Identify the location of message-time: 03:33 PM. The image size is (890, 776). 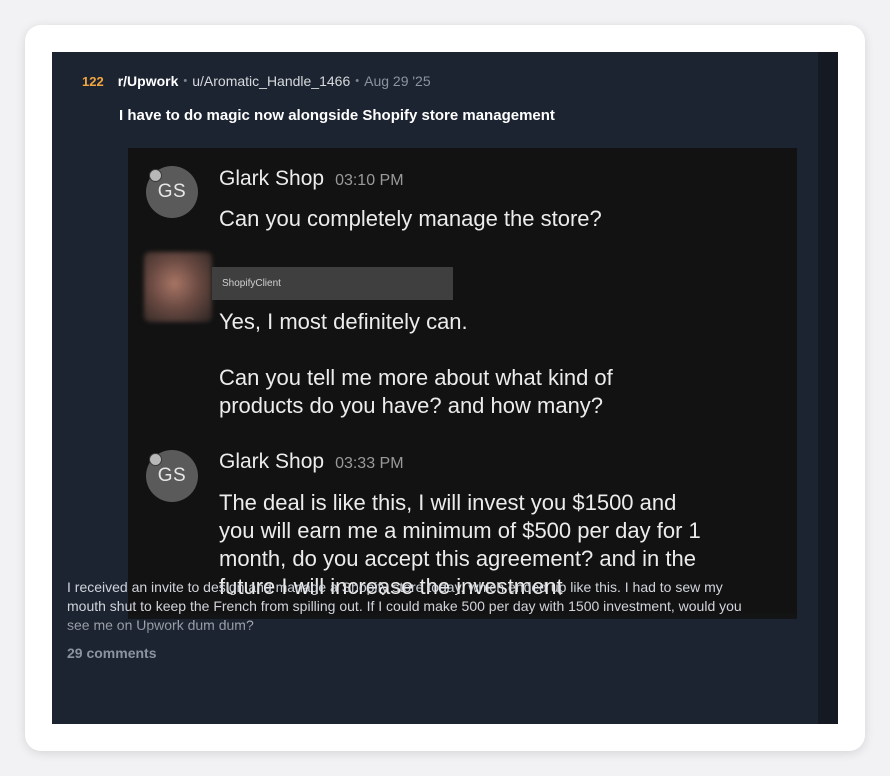
(369, 463).